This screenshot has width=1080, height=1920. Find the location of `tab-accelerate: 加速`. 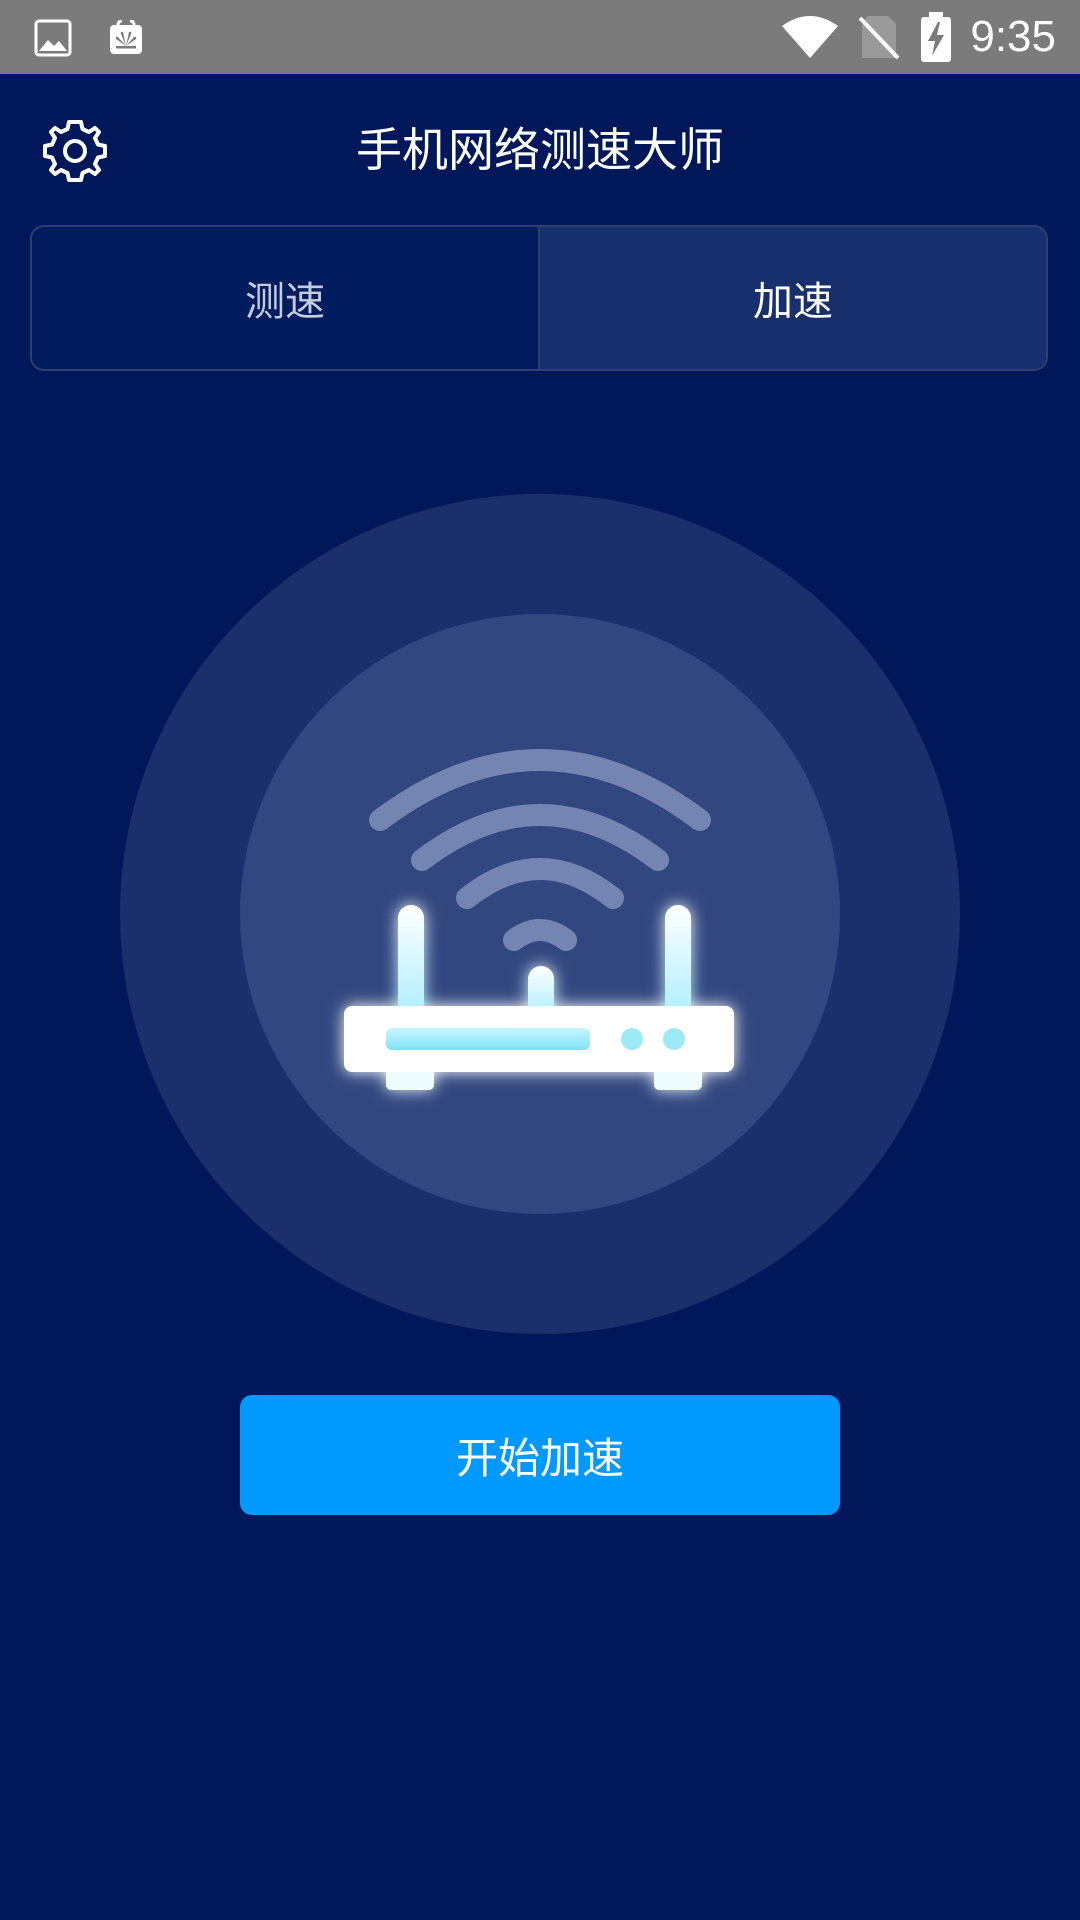

tab-accelerate: 加速 is located at coordinates (793, 298).